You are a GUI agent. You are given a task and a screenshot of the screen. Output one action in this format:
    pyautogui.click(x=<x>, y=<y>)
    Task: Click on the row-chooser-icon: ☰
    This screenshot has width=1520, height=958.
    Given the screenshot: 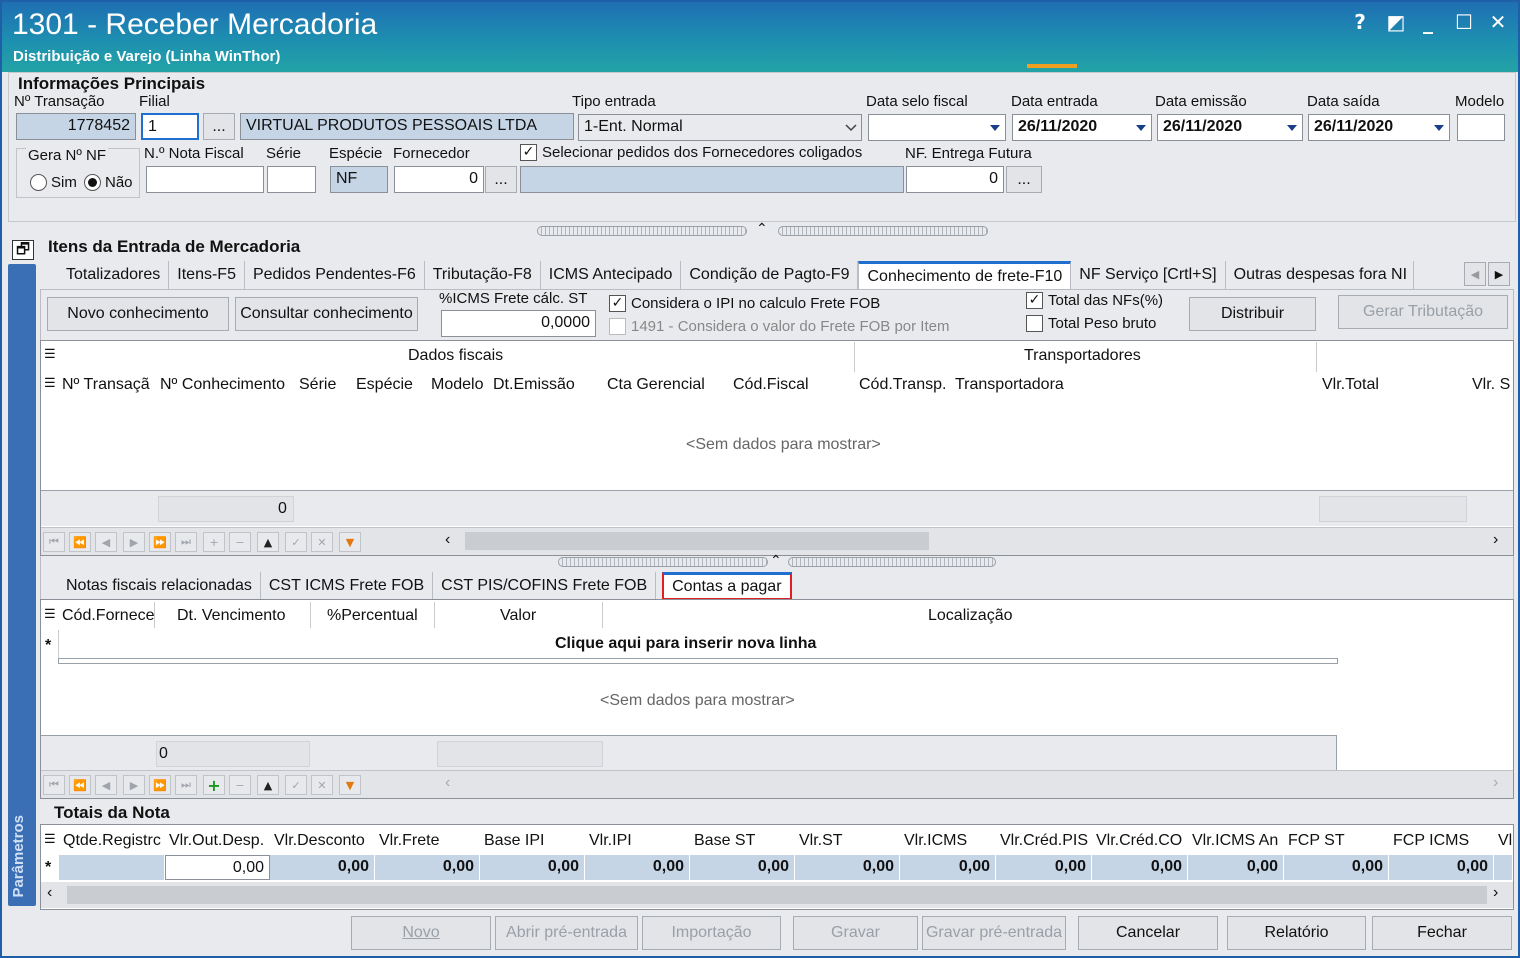 What is the action you would take?
    pyautogui.click(x=50, y=383)
    